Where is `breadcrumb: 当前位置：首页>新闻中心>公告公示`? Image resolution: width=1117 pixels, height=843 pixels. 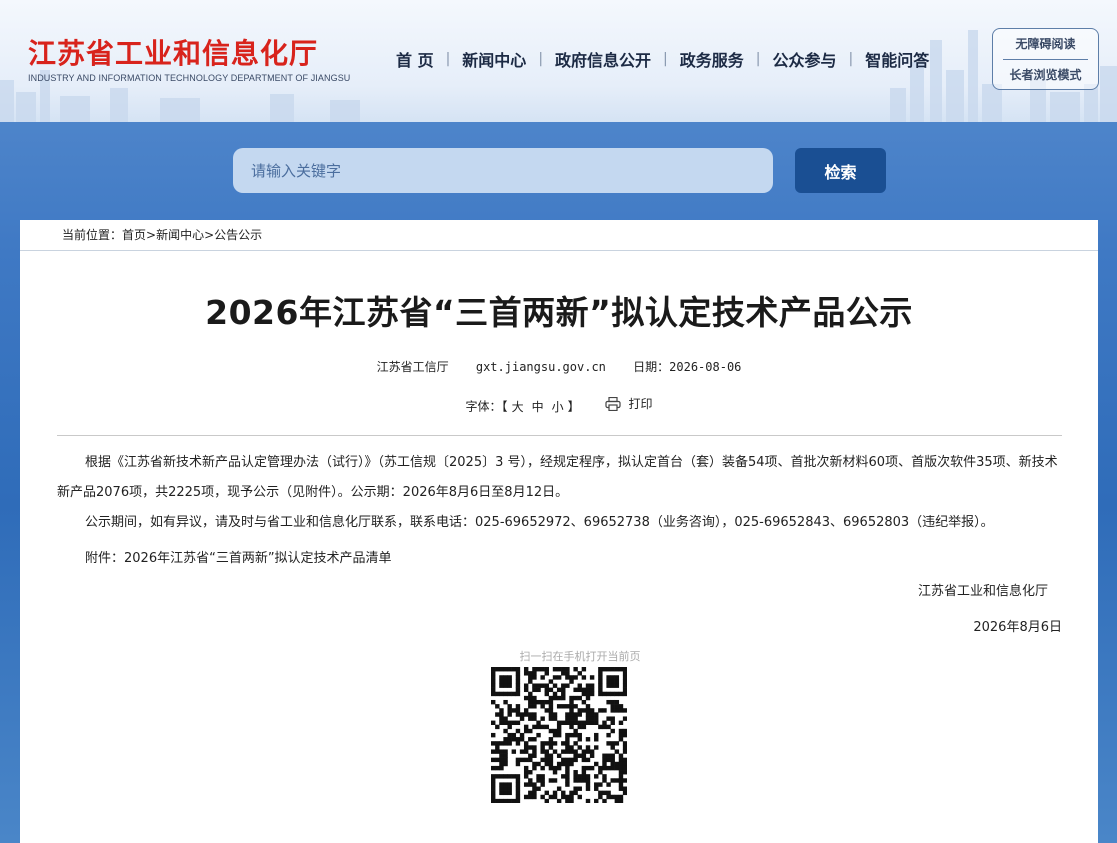
breadcrumb: 当前位置：首页>新闻中心>公告公示 is located at coordinates (559, 235).